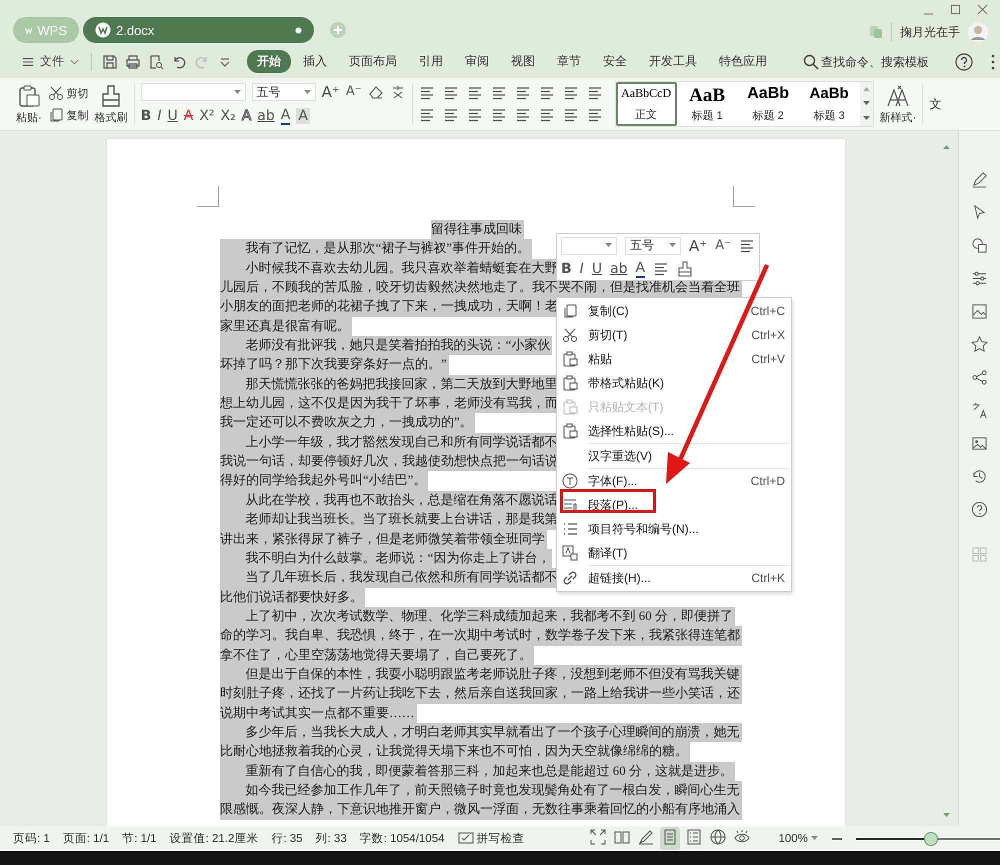 This screenshot has width=1000, height=865. I want to click on status-field: 页码: 1, so click(31, 838).